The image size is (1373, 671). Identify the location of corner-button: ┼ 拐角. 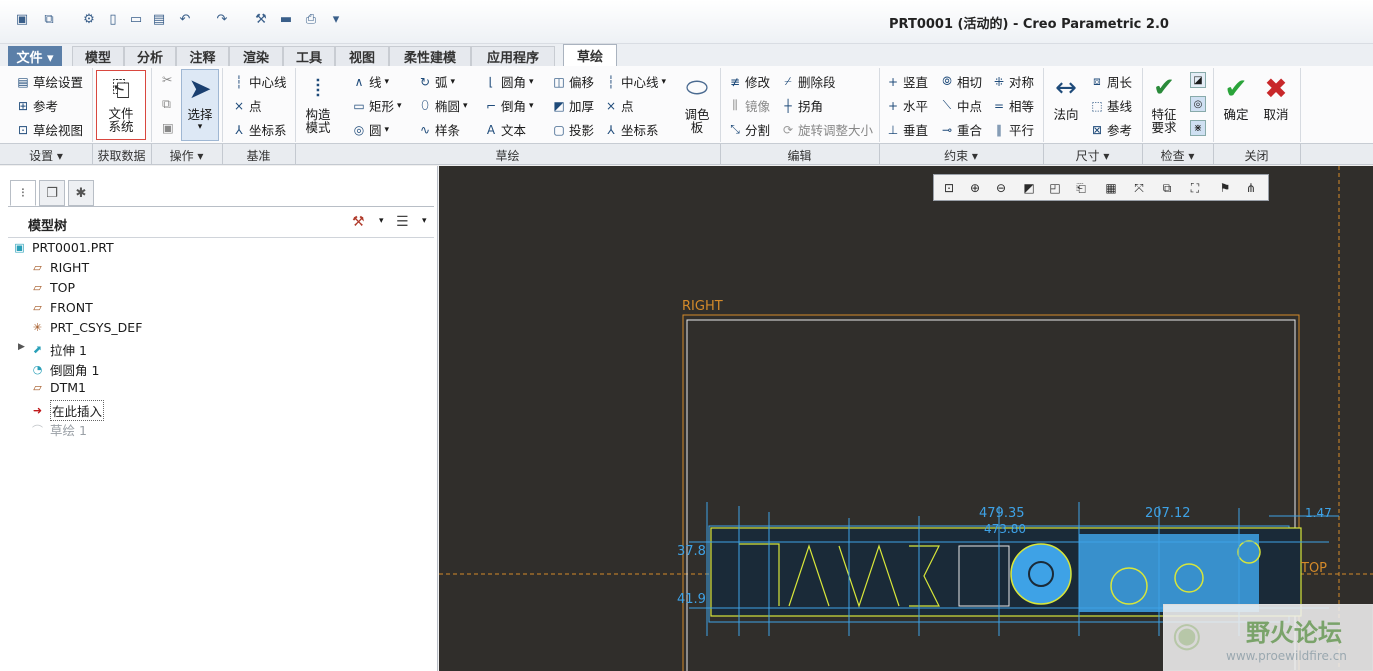
(802, 105).